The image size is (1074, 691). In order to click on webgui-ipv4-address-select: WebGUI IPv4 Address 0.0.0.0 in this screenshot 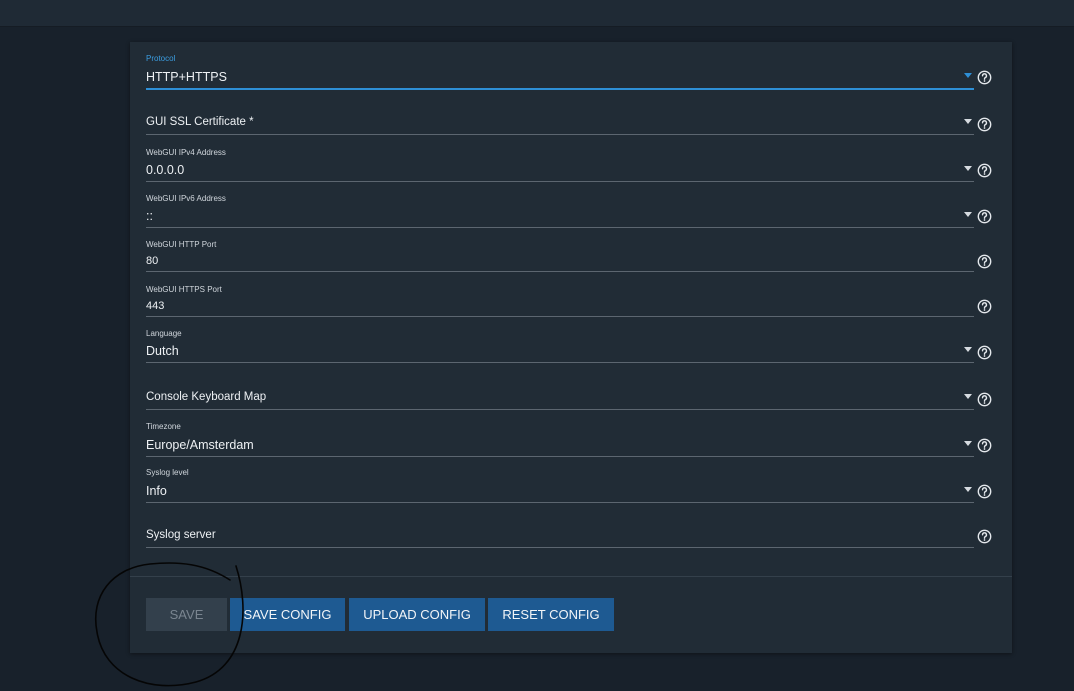, I will do `click(560, 165)`.